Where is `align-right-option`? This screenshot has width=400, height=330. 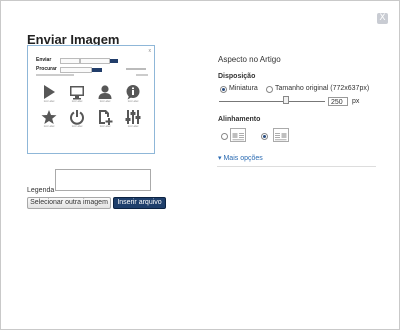 align-right-option is located at coordinates (281, 135).